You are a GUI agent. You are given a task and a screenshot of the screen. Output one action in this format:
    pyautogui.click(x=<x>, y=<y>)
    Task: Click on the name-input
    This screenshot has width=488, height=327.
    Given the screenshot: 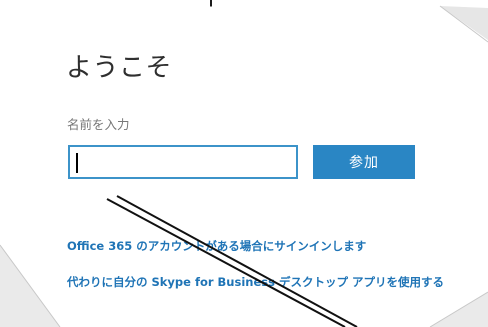 What is the action you would take?
    pyautogui.click(x=183, y=162)
    